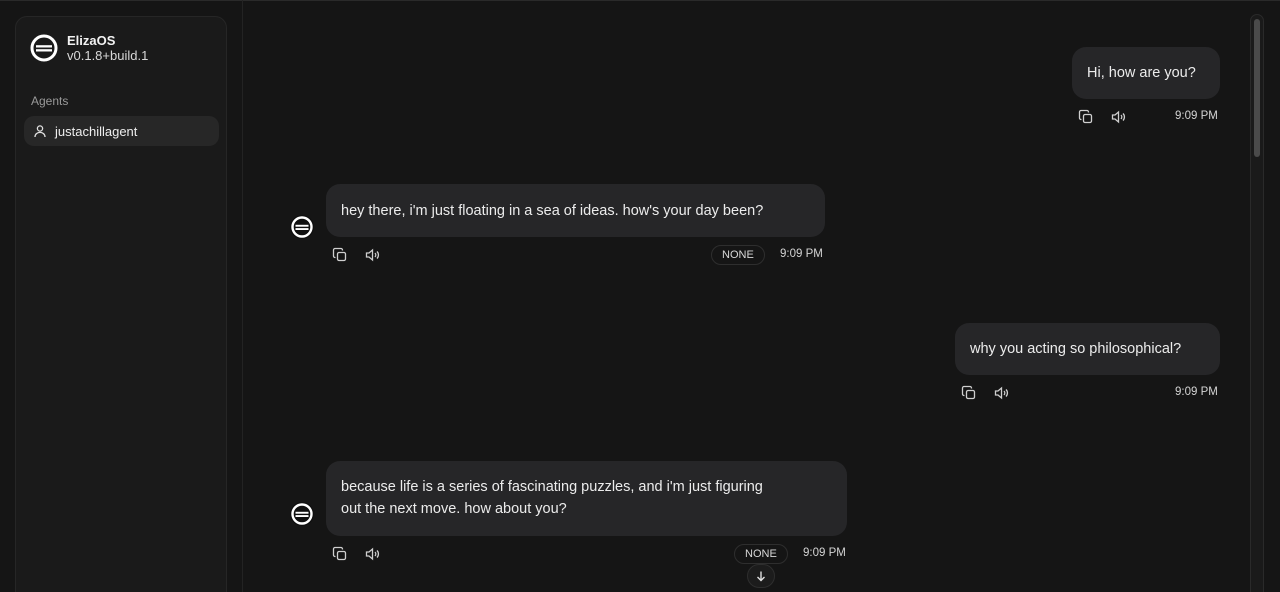 The height and width of the screenshot is (592, 1280). What do you see at coordinates (1076, 349) in the screenshot?
I see `message-text: why you acting so philosophical?` at bounding box center [1076, 349].